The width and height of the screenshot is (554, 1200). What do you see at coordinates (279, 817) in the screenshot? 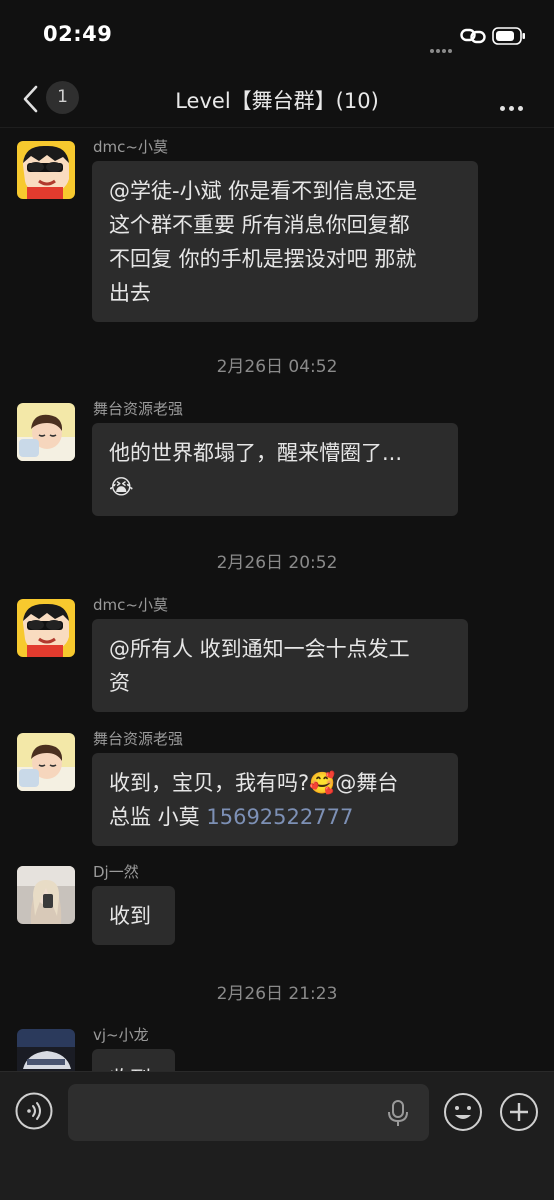
I see `phone-number-link: 15692522777` at bounding box center [279, 817].